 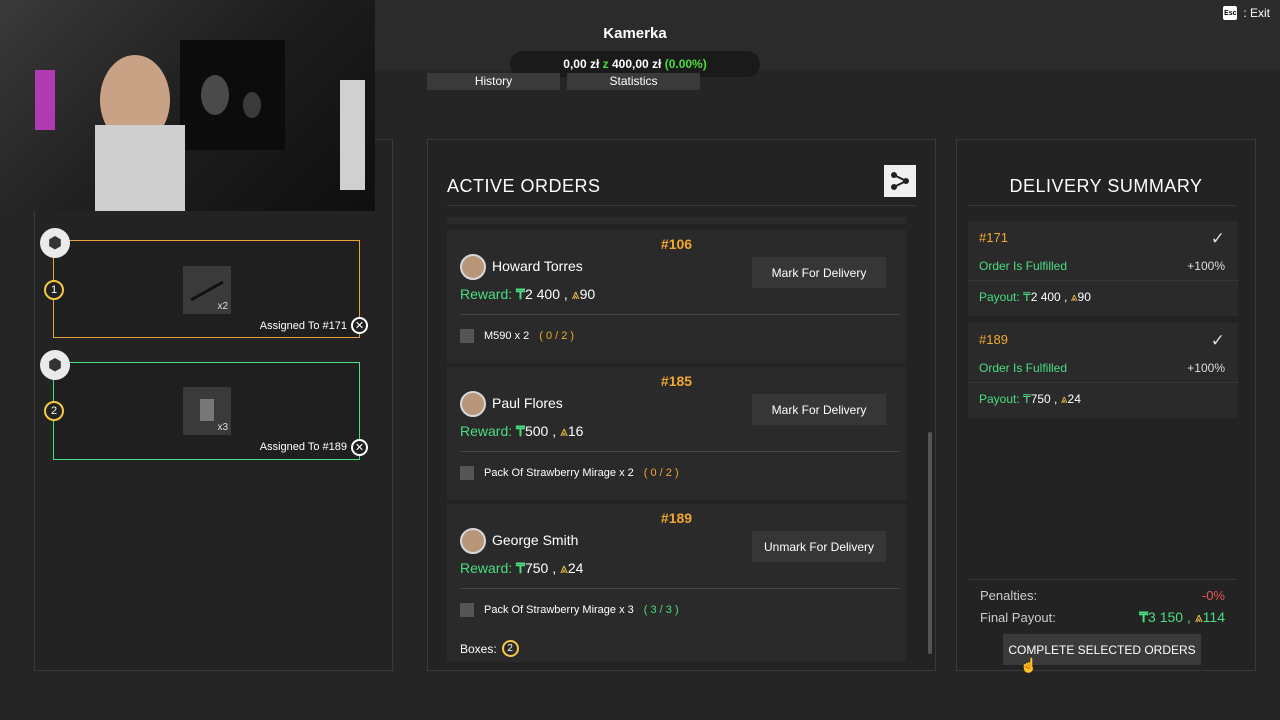 I want to click on reward-cash: 2 400, so click(x=542, y=294).